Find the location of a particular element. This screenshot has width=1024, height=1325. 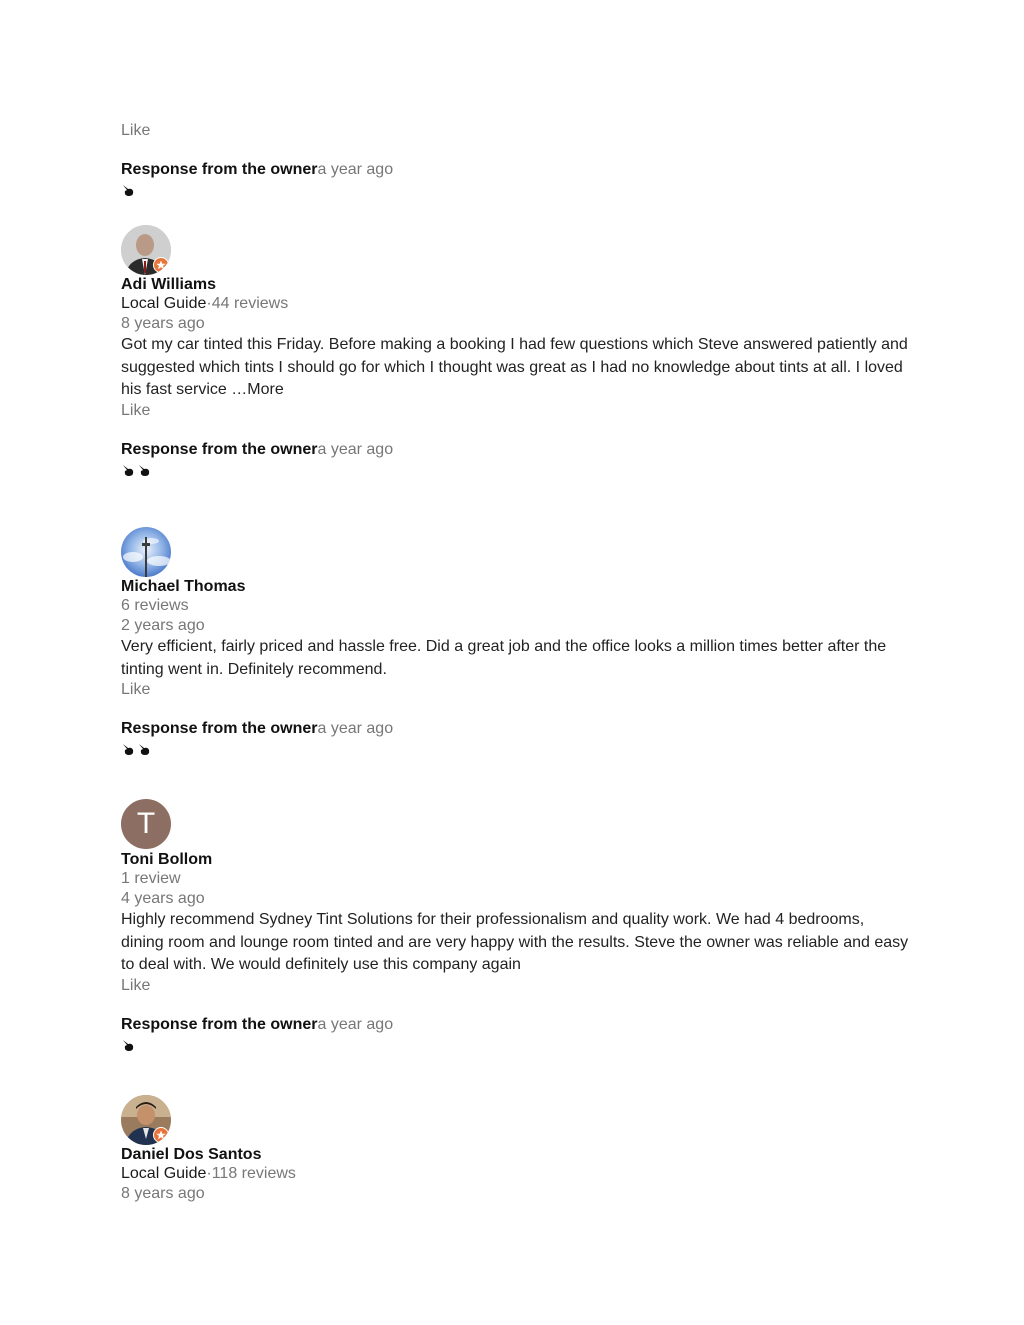

avatar-photo is located at coordinates (146, 552).